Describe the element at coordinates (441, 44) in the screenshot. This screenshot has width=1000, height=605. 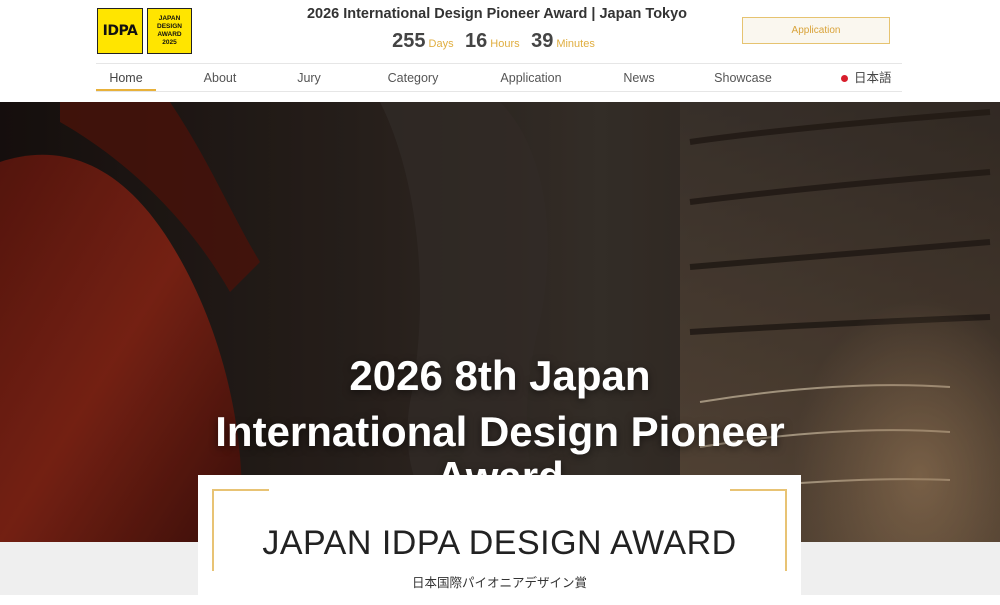
I see `countdown-days-unit: Days` at that location.